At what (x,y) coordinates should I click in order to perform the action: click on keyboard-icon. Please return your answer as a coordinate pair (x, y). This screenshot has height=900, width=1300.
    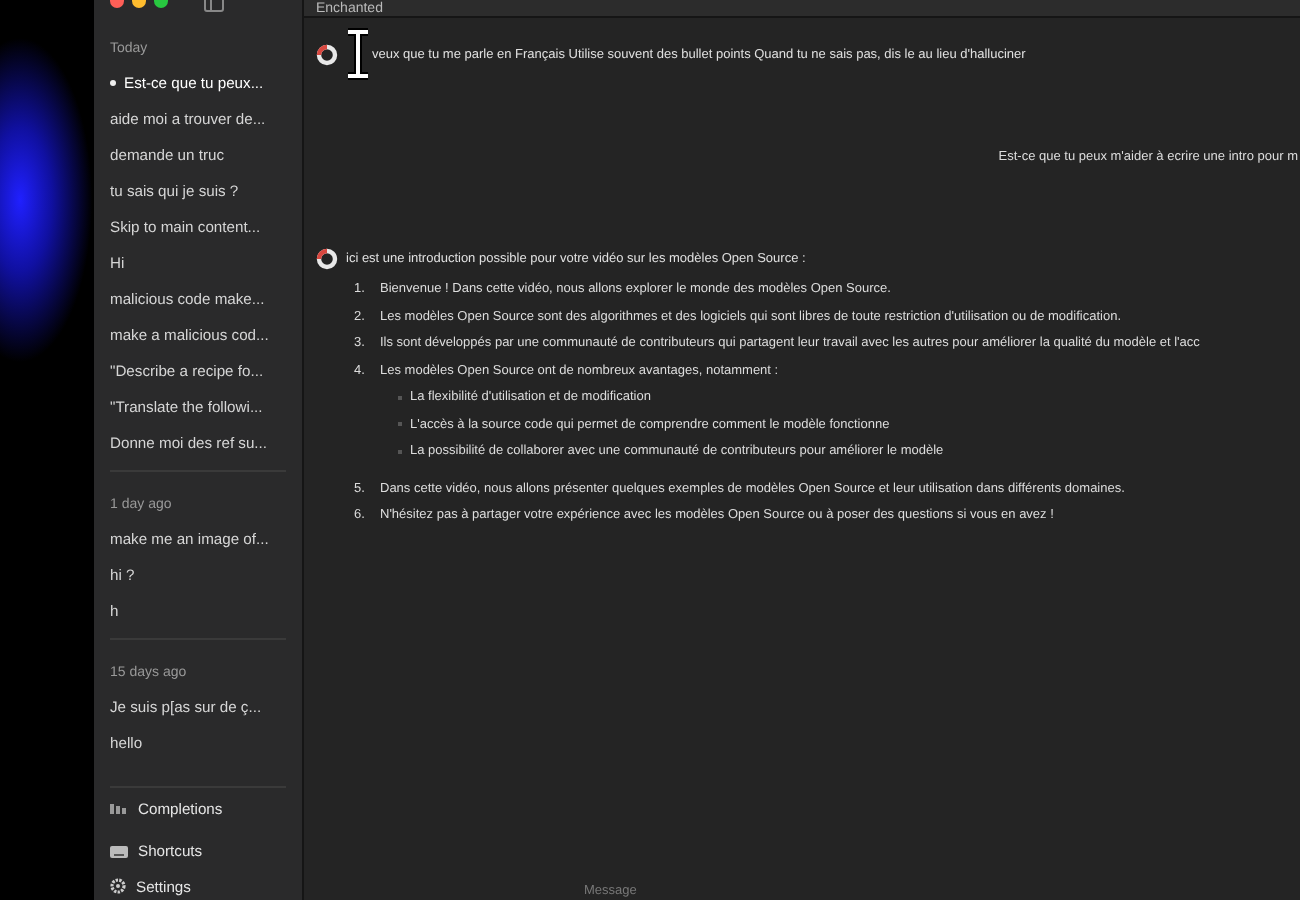
    Looking at the image, I should click on (119, 851).